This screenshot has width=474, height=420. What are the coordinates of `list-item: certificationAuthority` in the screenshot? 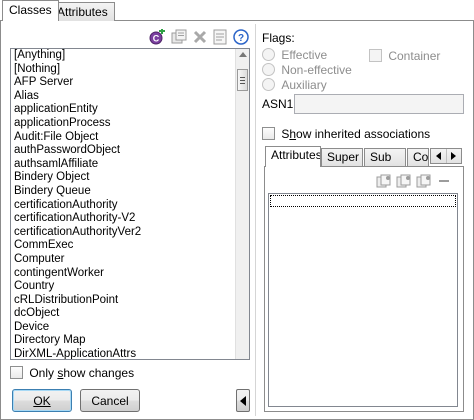 It's located at (130, 206).